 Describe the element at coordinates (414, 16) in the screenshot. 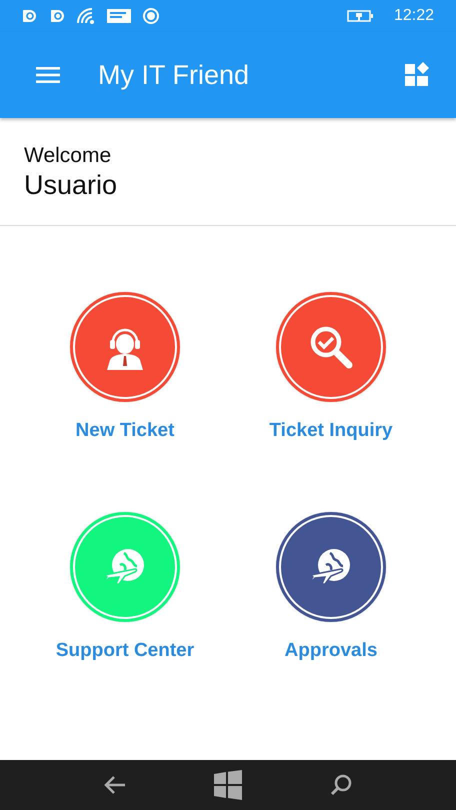

I see `clock-time: 12:22` at that location.